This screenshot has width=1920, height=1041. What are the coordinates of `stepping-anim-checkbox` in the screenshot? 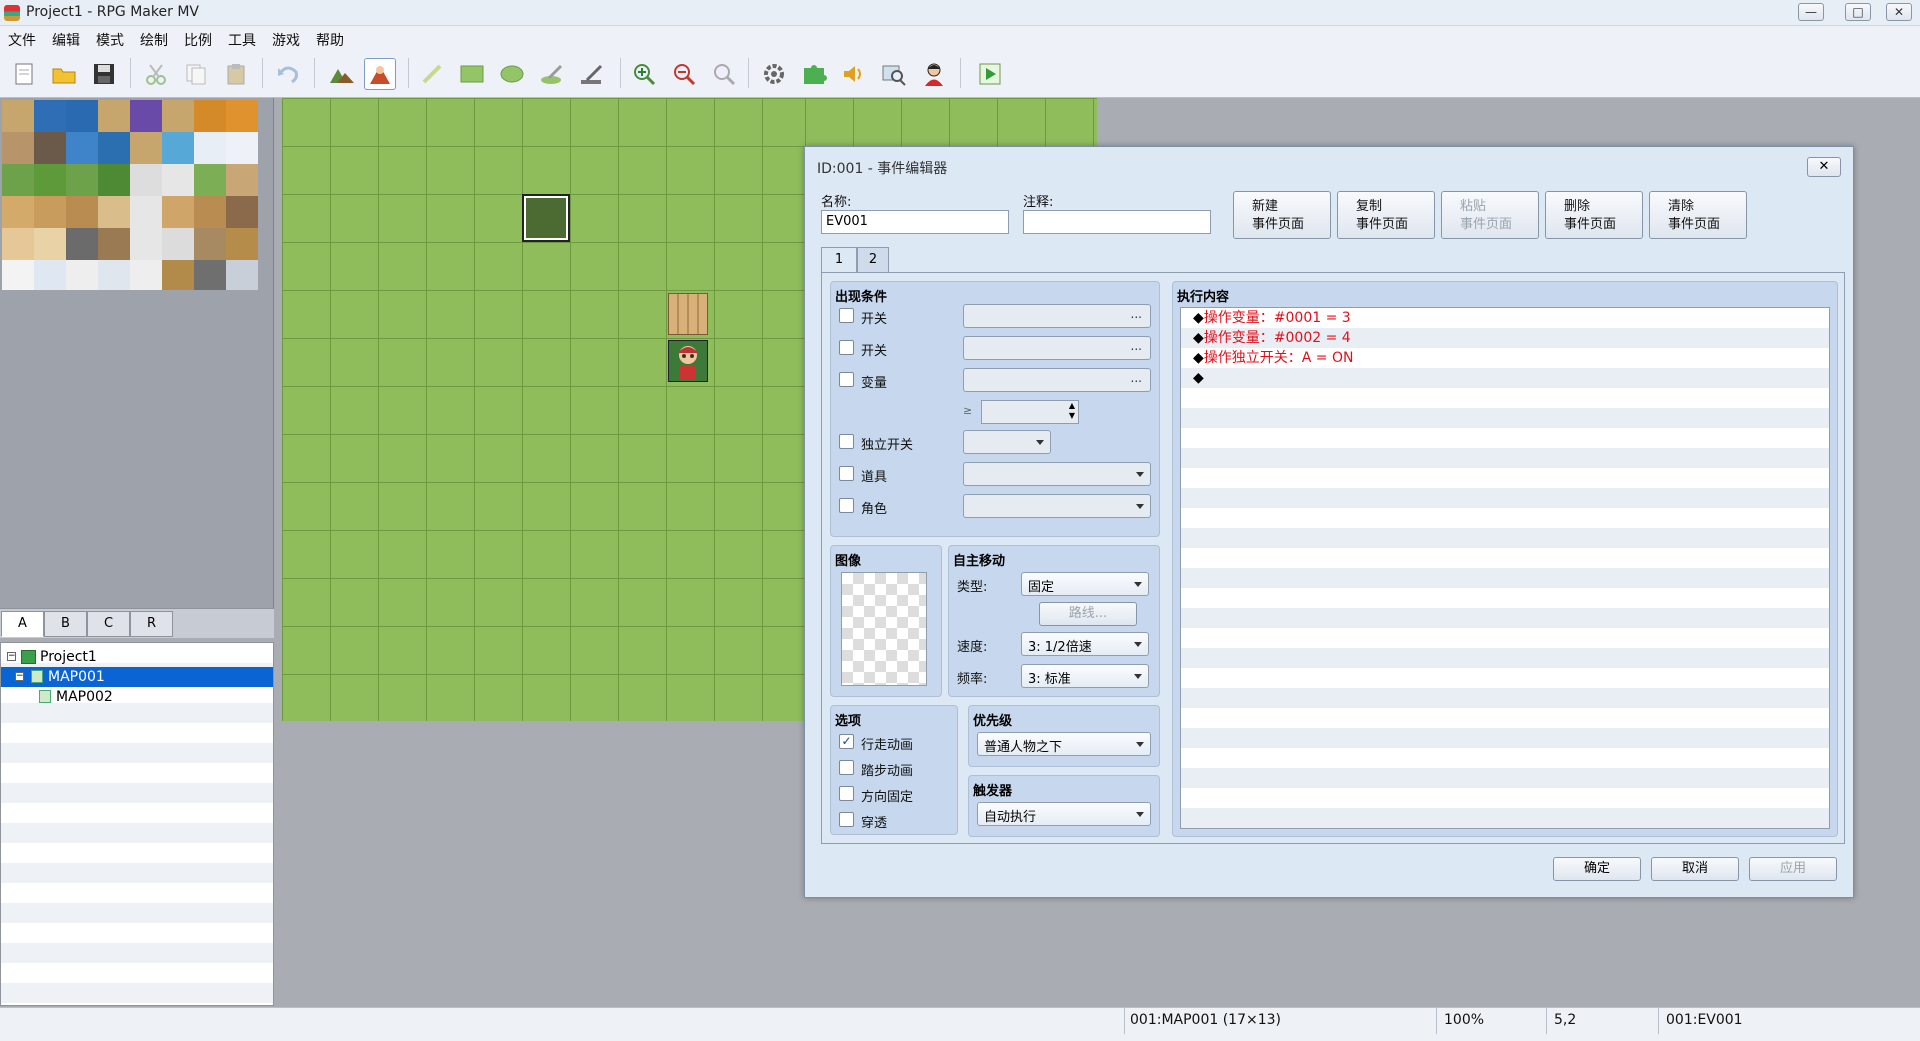 It's located at (846, 767).